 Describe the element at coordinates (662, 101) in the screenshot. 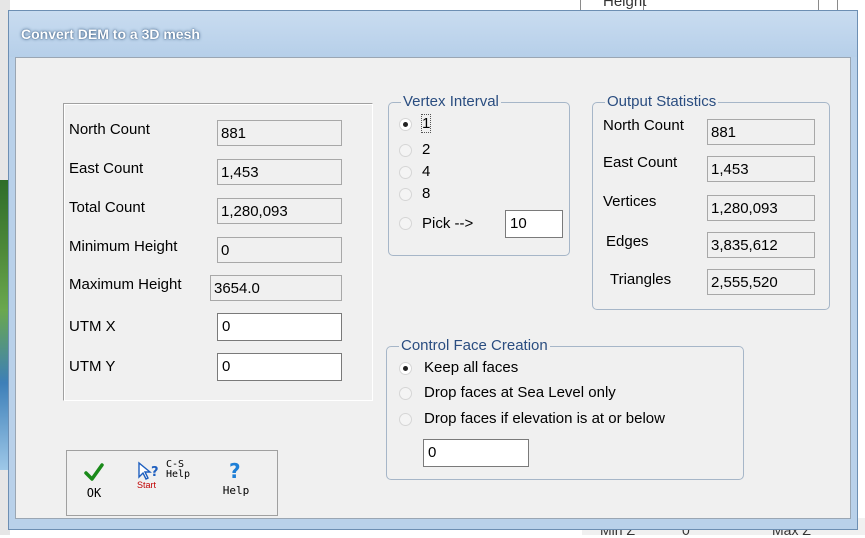

I see `output-statistics-legend: Output Statistics` at that location.